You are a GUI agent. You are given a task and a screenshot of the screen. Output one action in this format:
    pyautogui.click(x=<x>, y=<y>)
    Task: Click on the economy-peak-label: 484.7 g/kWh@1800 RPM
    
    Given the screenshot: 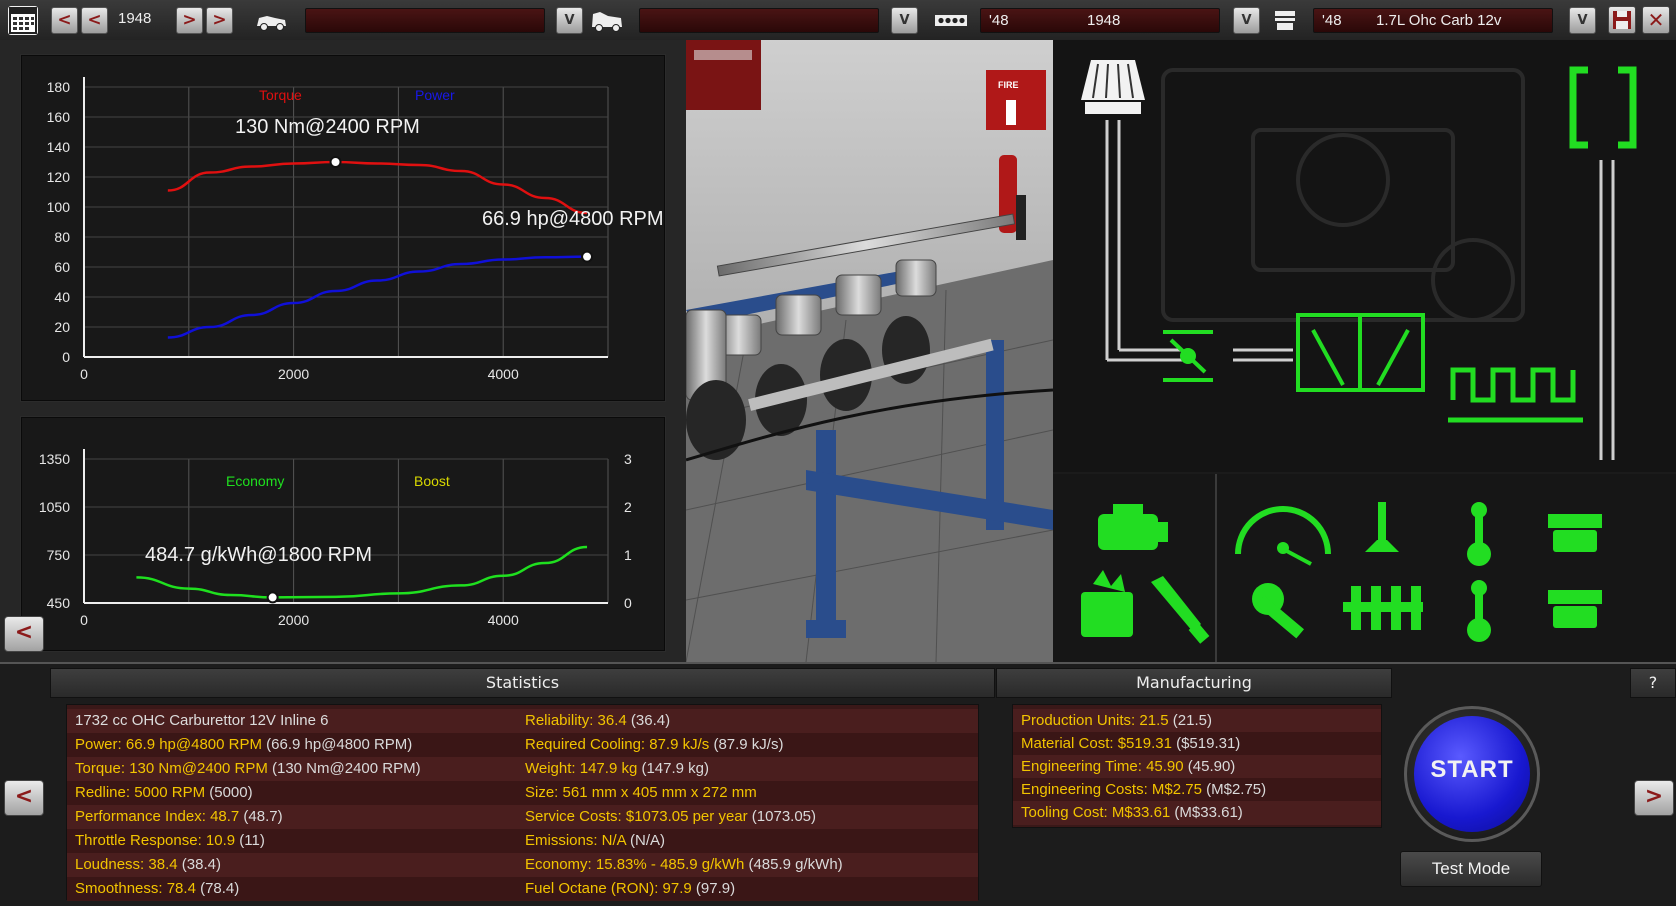 What is the action you would take?
    pyautogui.click(x=258, y=555)
    